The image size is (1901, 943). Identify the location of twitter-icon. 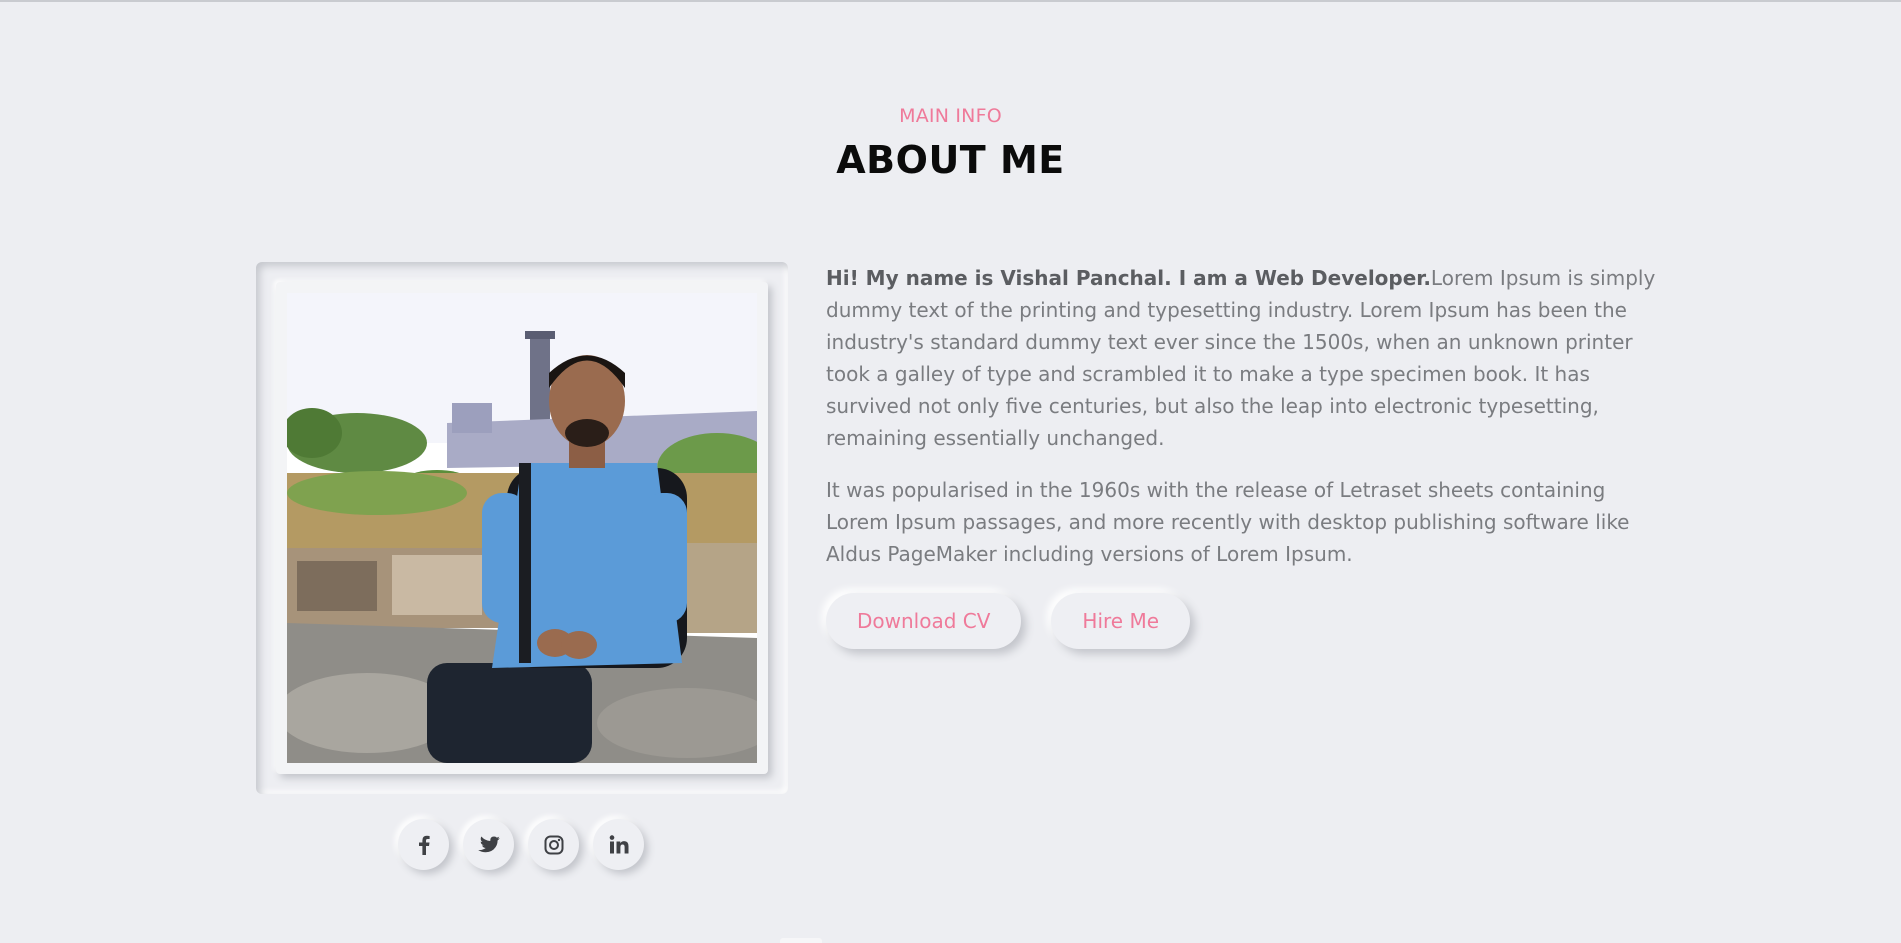
(488, 844).